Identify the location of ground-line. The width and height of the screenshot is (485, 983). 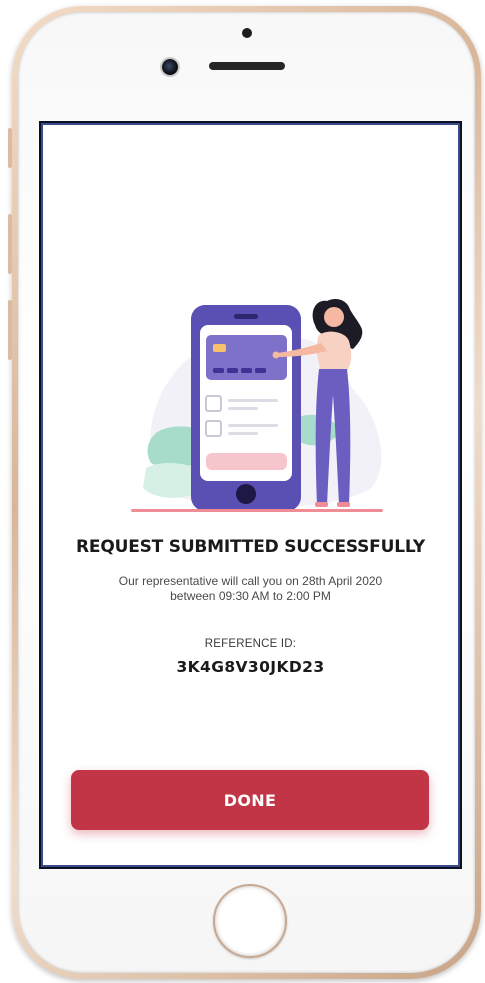
(257, 510).